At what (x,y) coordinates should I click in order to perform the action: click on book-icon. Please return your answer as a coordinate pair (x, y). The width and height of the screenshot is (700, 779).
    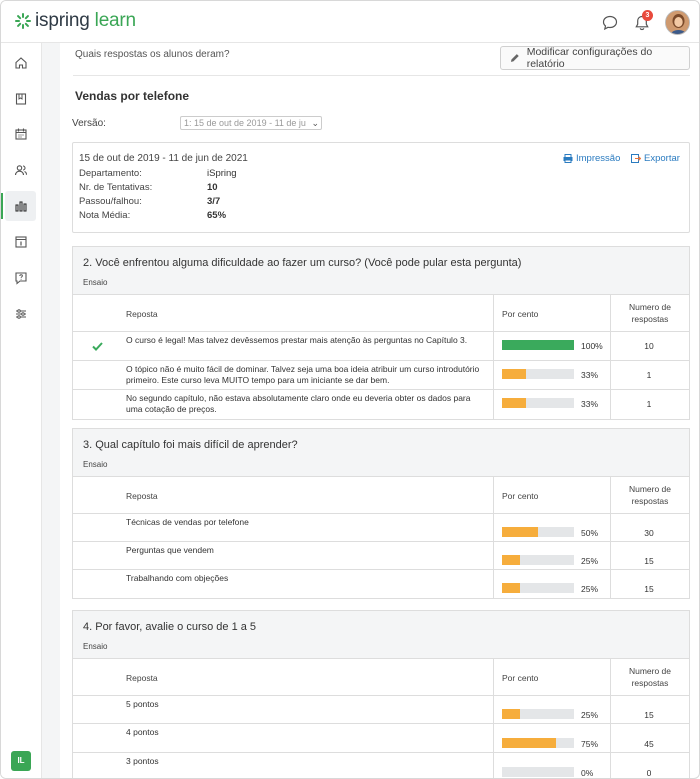
    Looking at the image, I should click on (20, 99).